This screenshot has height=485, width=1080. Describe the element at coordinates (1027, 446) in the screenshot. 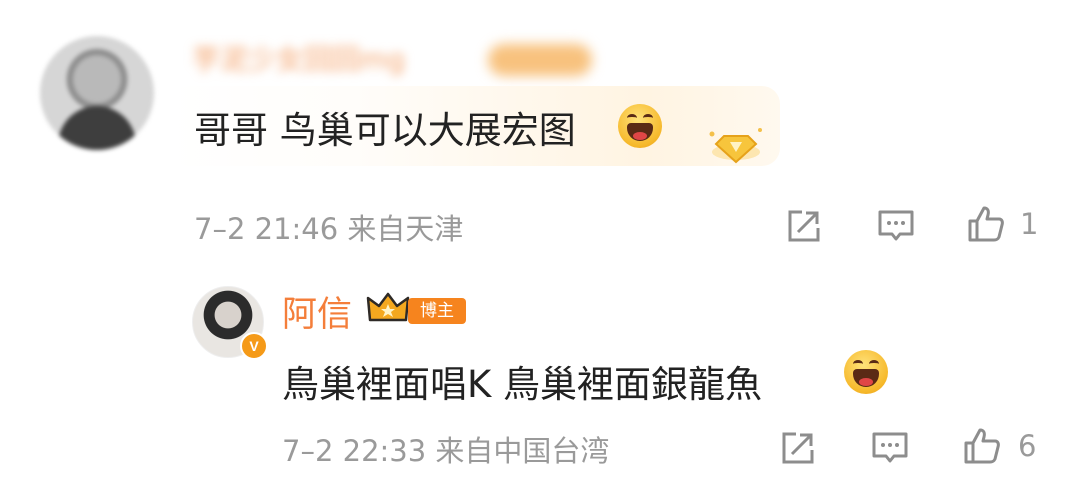

I see `like-count: 6` at that location.